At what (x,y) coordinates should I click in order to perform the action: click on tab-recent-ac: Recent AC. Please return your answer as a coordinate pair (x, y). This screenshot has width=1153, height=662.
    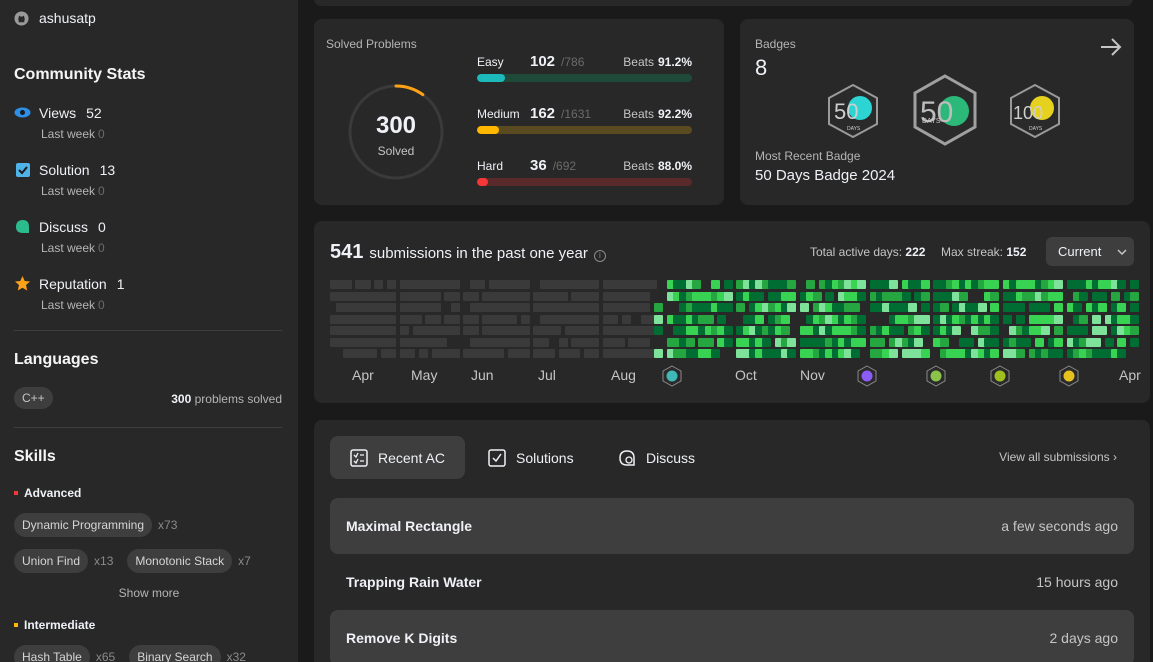
    Looking at the image, I should click on (397, 457).